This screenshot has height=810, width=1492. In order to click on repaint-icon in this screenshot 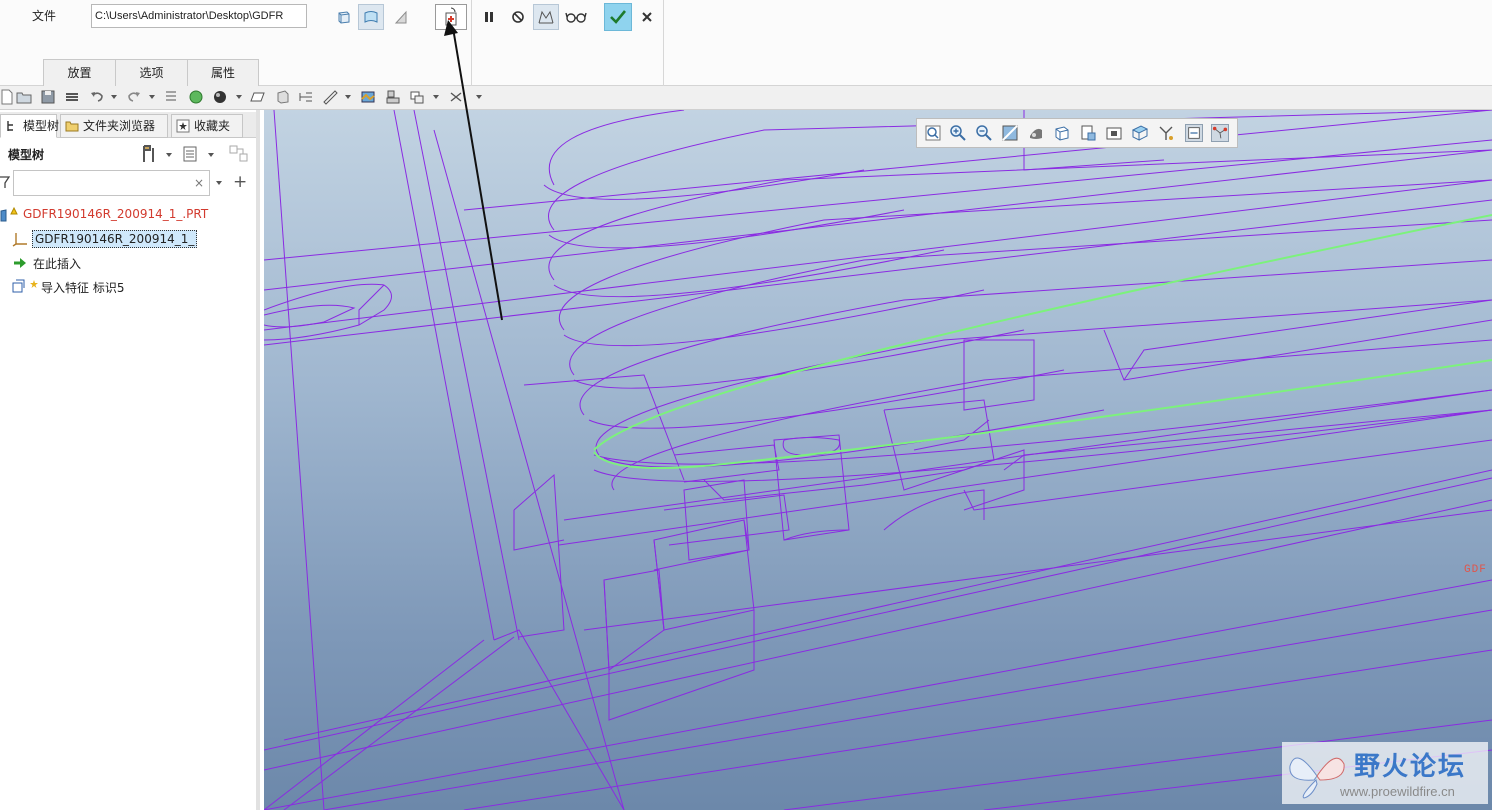, I will do `click(1010, 133)`.